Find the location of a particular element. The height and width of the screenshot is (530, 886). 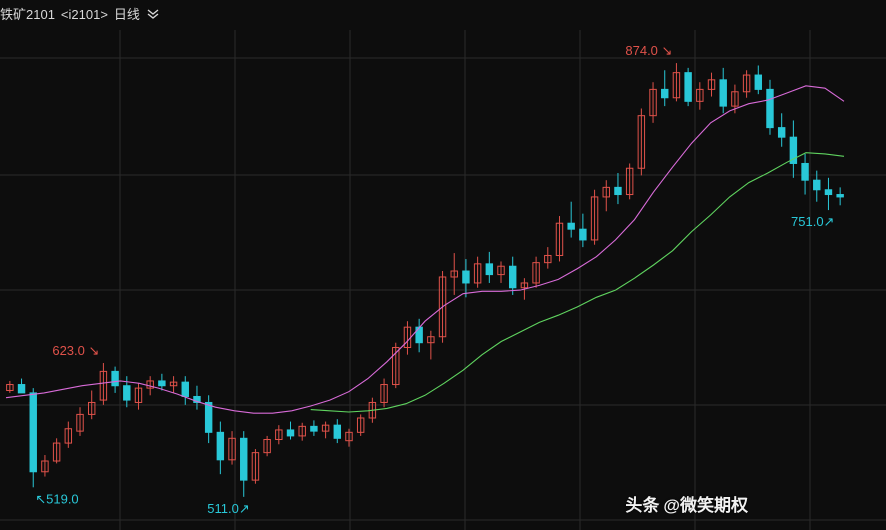

price-label-high: 623.0 ↘ is located at coordinates (75, 350).